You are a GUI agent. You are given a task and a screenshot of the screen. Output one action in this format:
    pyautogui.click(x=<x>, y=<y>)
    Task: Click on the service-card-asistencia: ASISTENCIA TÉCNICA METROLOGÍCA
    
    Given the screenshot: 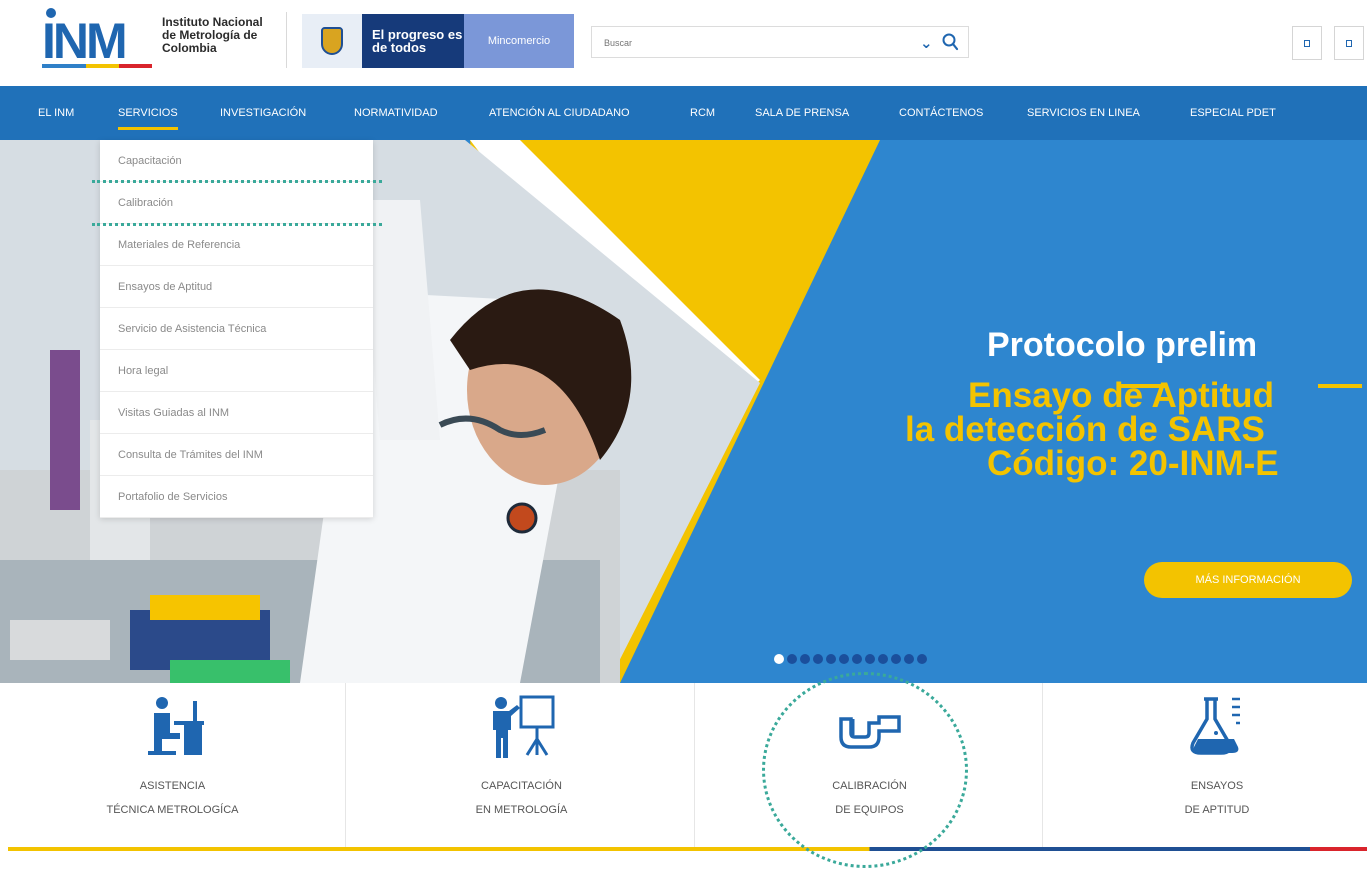 What is the action you would take?
    pyautogui.click(x=173, y=765)
    